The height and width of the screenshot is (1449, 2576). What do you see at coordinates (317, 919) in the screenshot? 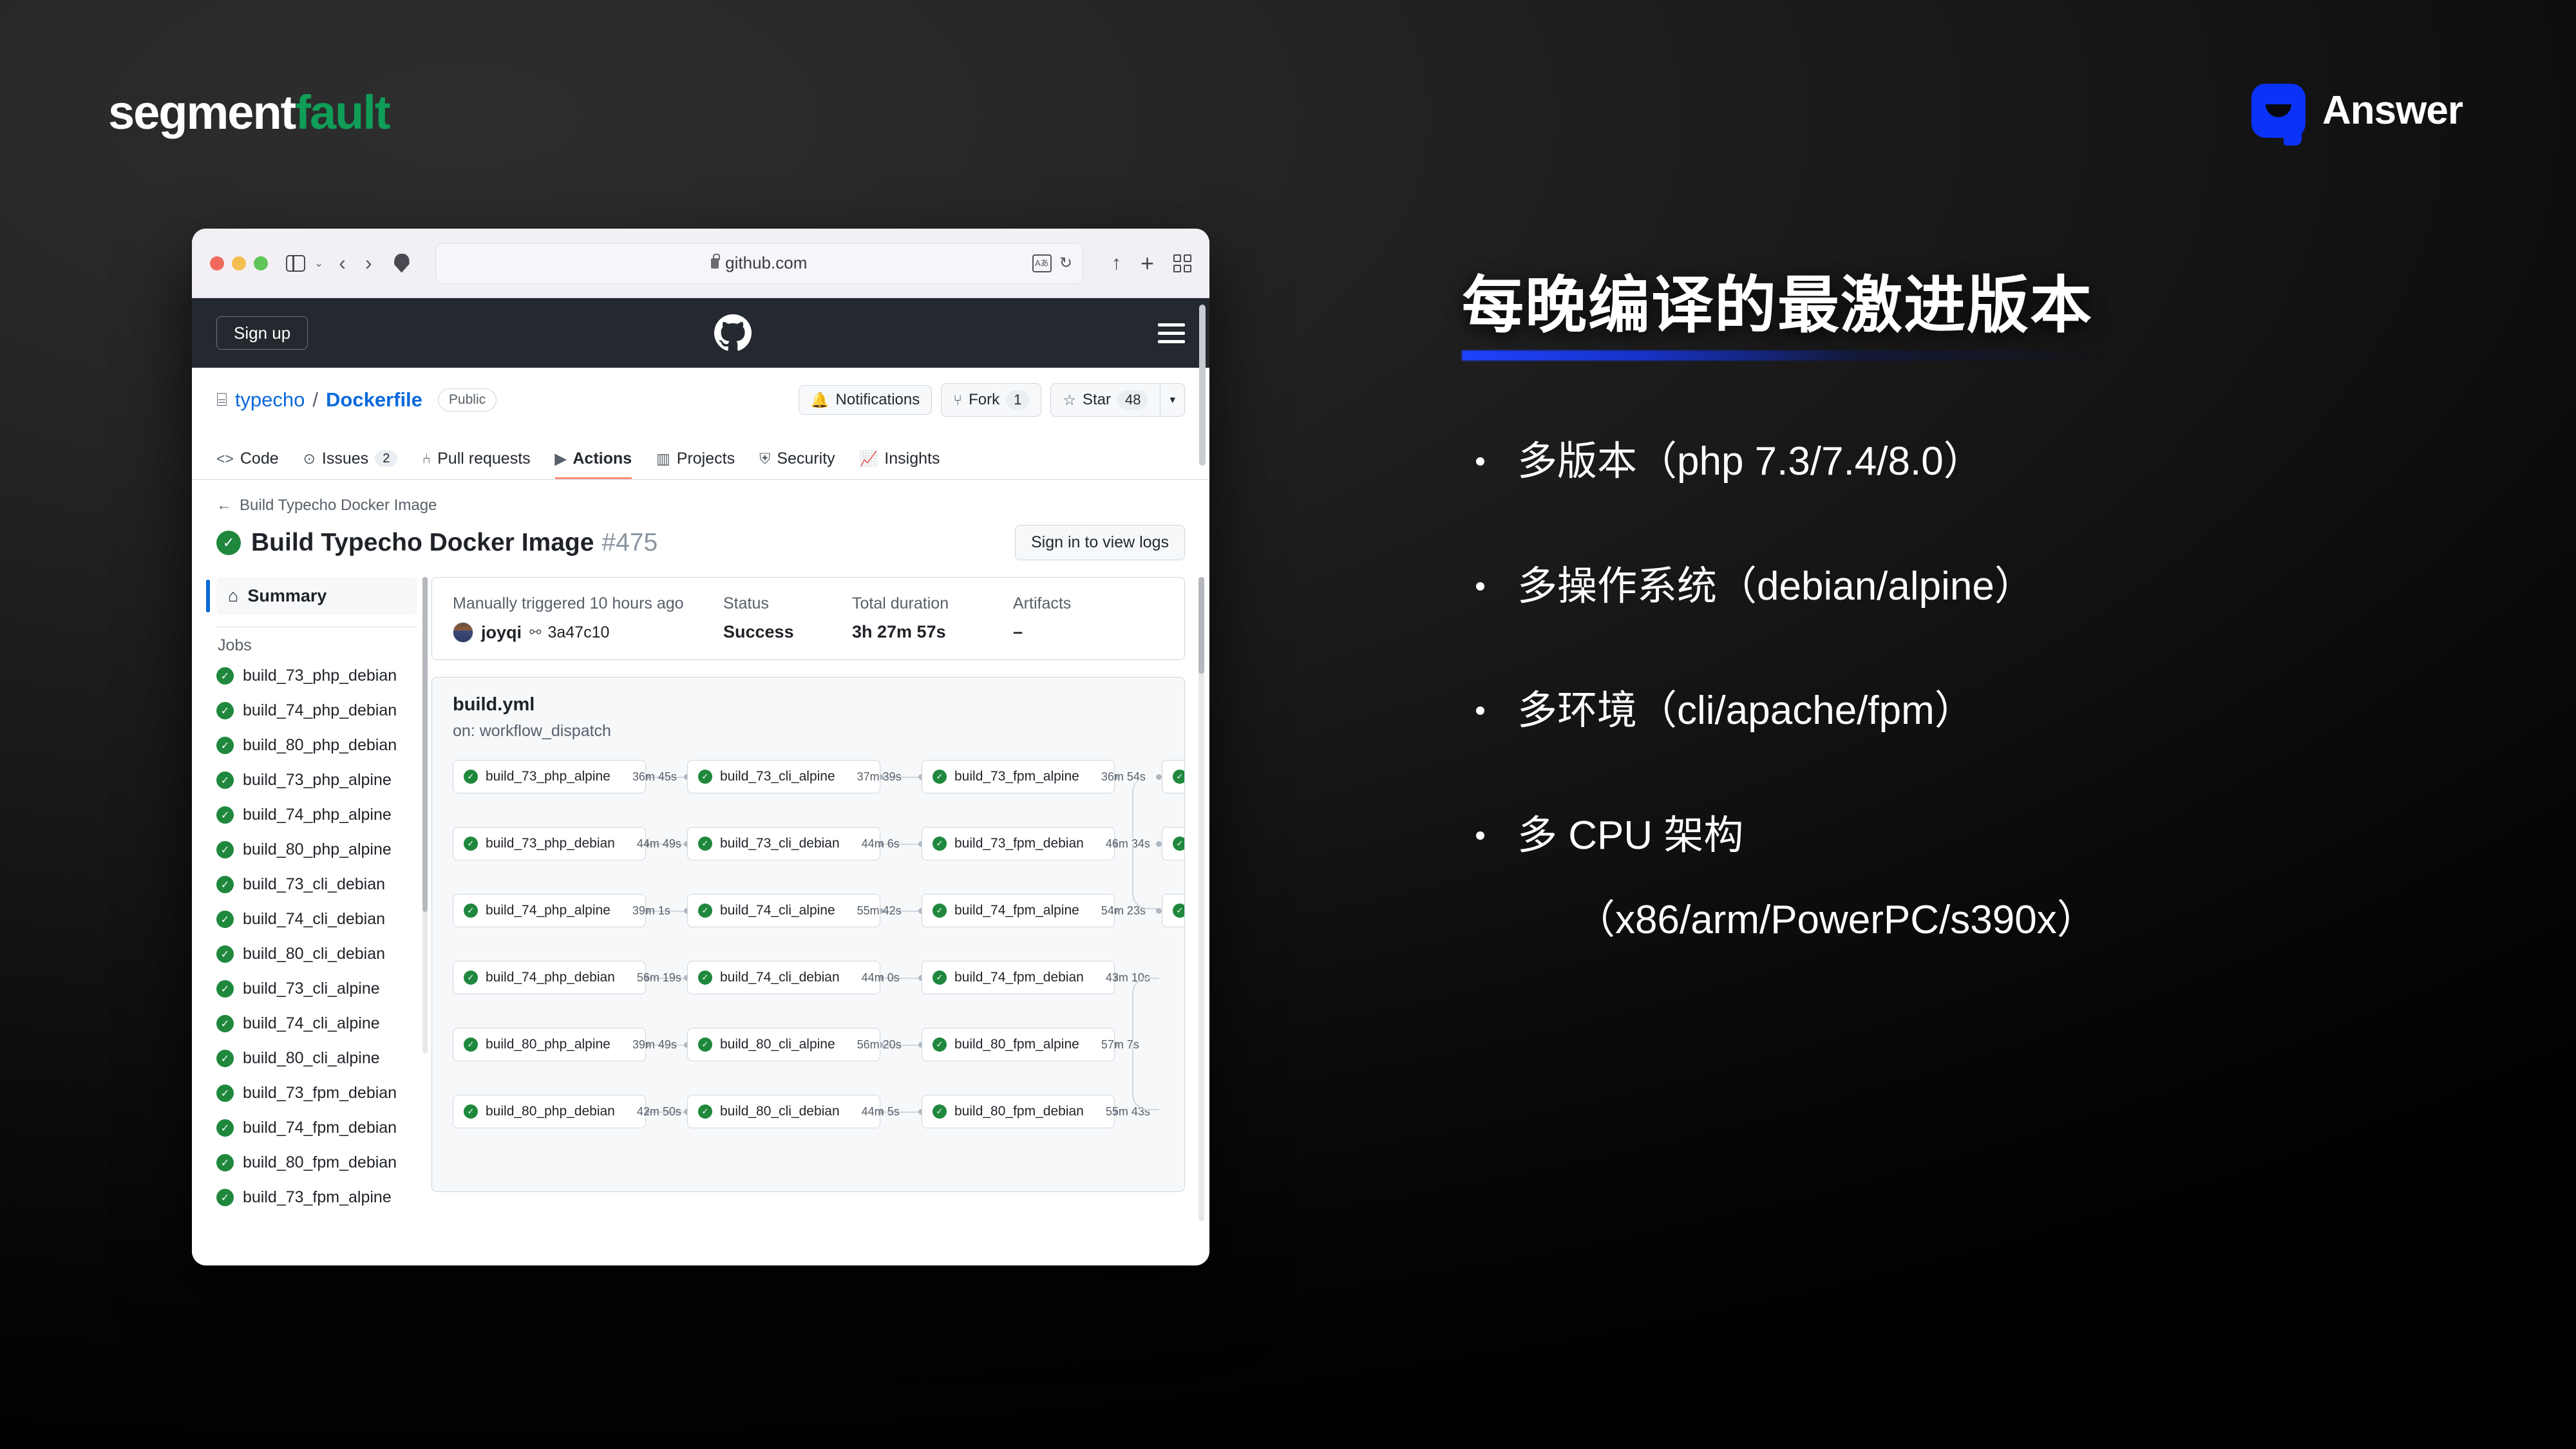
I see `list-item: ✓ build_74_cli_debian` at bounding box center [317, 919].